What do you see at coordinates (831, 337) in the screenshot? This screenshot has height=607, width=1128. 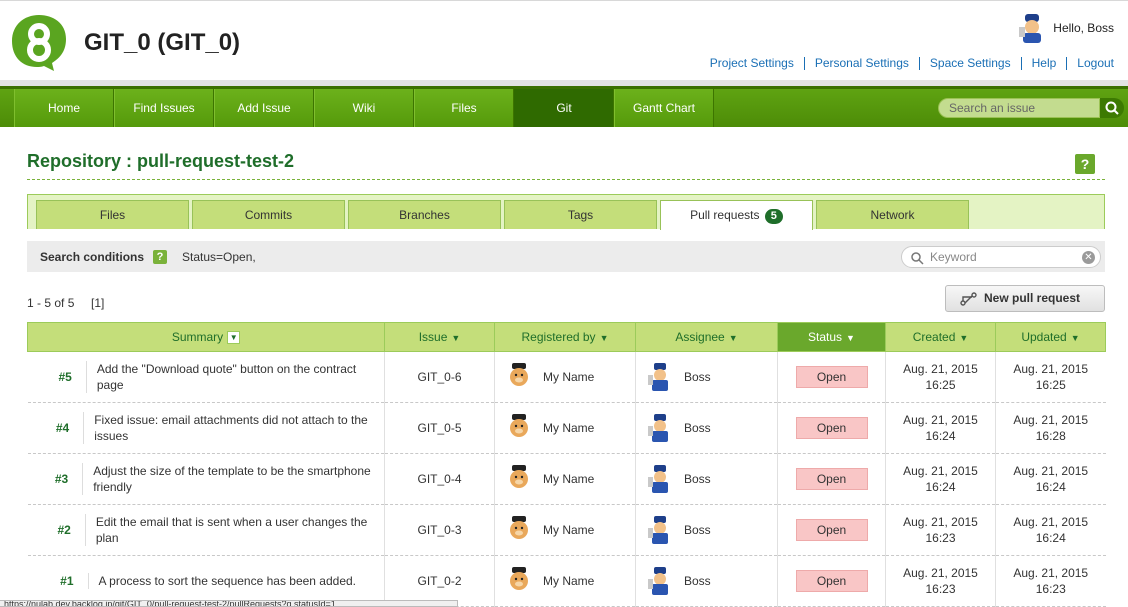 I see `column-status: Status ▼` at bounding box center [831, 337].